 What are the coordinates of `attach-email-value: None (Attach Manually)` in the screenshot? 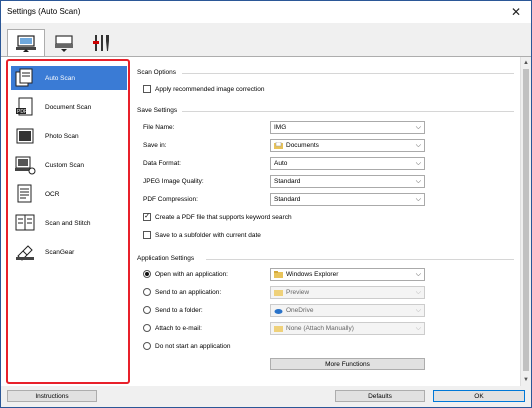 It's located at (320, 328).